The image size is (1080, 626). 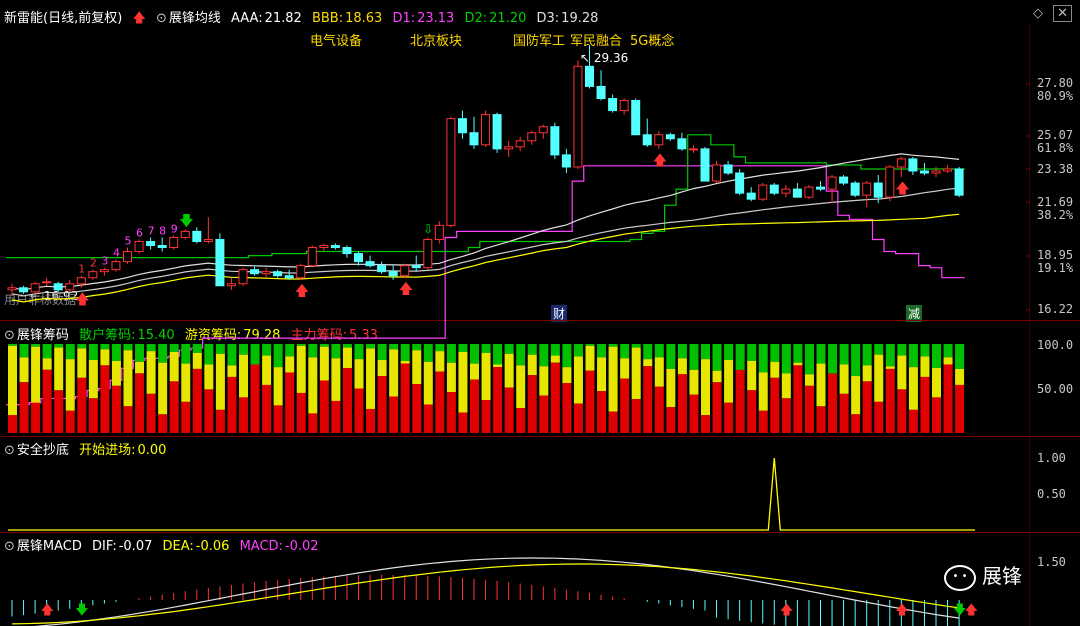 What do you see at coordinates (406, 290) in the screenshot?
I see `buy-arrow-icon: 🡅` at bounding box center [406, 290].